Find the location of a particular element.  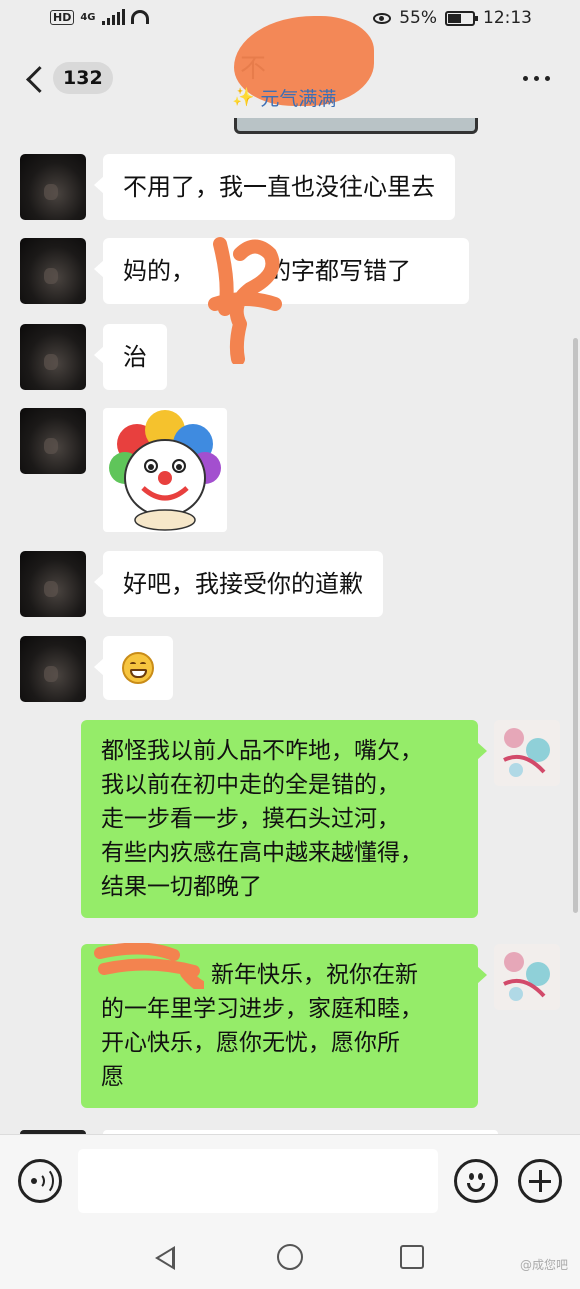

battery-icon is located at coordinates (461, 18).